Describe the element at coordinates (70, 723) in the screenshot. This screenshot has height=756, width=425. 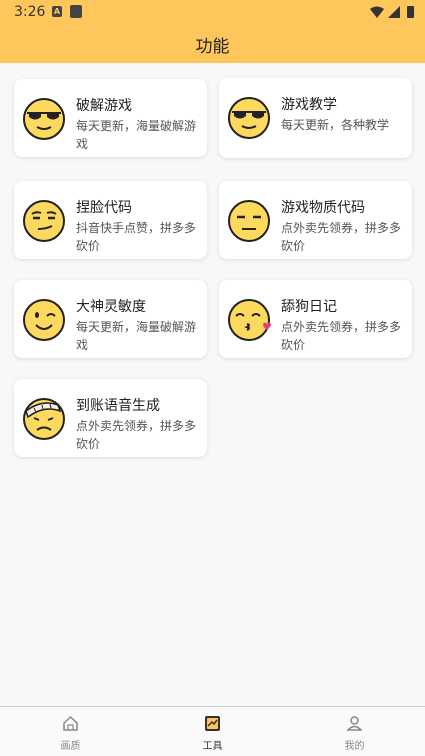
I see `home-icon` at that location.